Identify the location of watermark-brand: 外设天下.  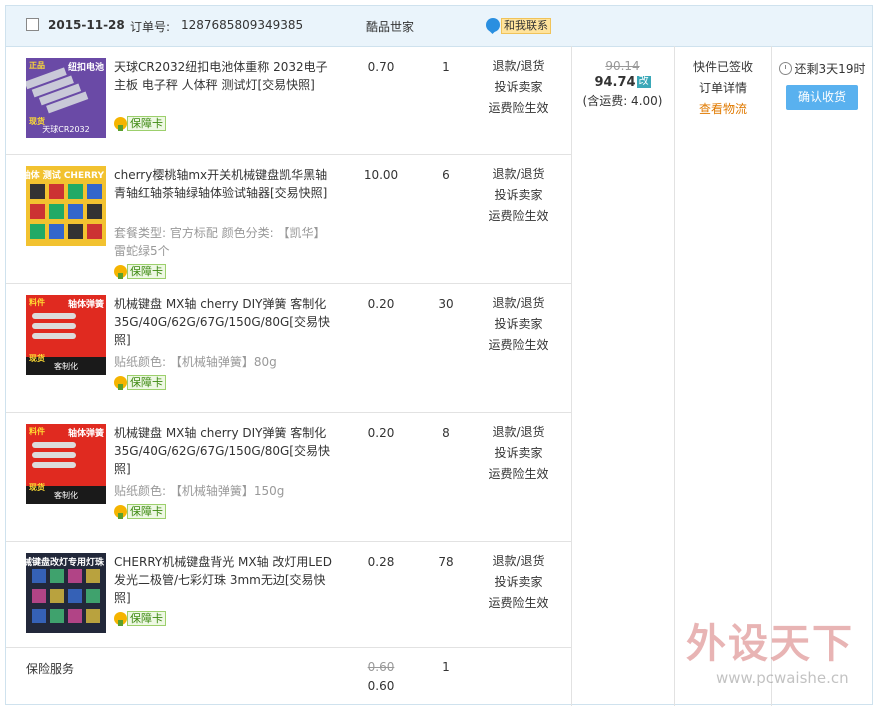
(770, 643).